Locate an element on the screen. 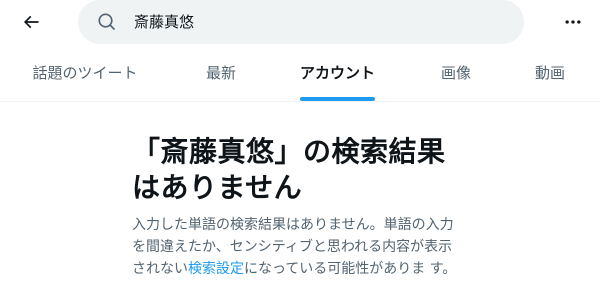 The image size is (600, 305). search-input-value: 斎藤真悠 is located at coordinates (164, 22).